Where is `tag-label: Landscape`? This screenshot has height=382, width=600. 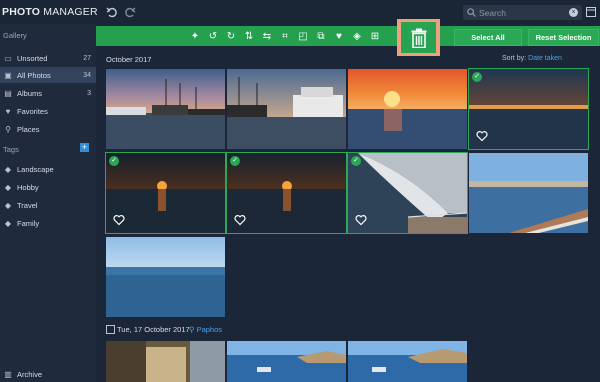
tag-label: Landscape is located at coordinates (35, 169).